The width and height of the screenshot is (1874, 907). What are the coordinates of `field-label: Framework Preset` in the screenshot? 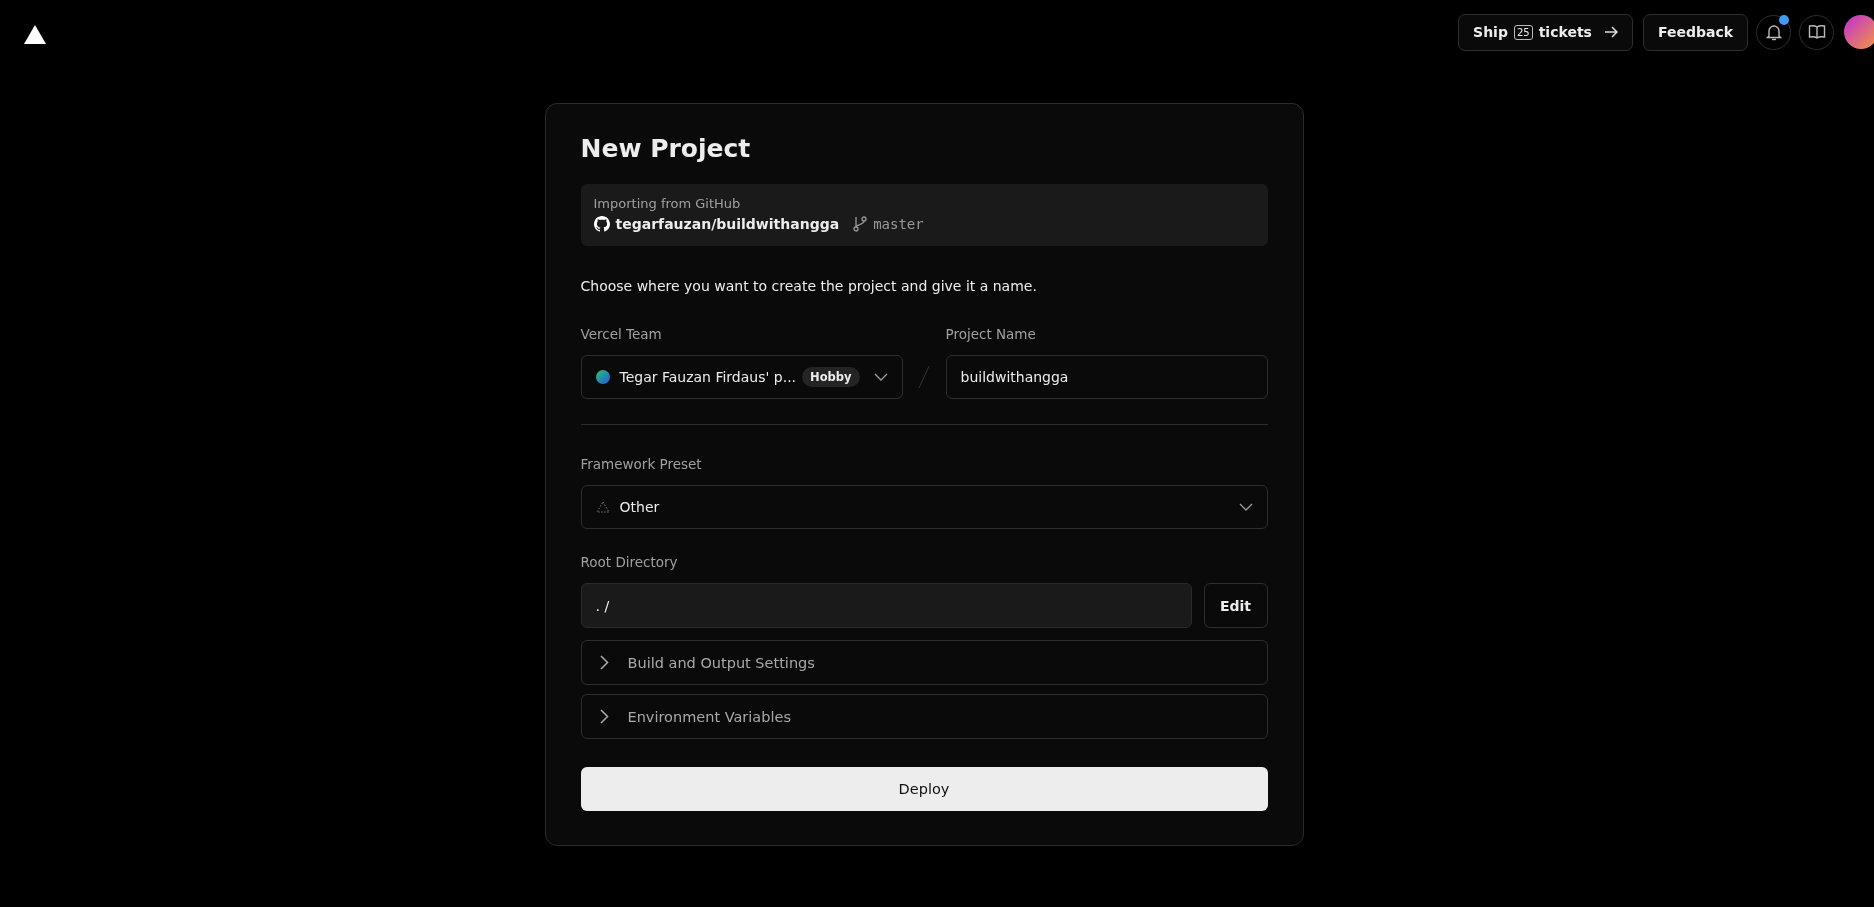 It's located at (641, 464).